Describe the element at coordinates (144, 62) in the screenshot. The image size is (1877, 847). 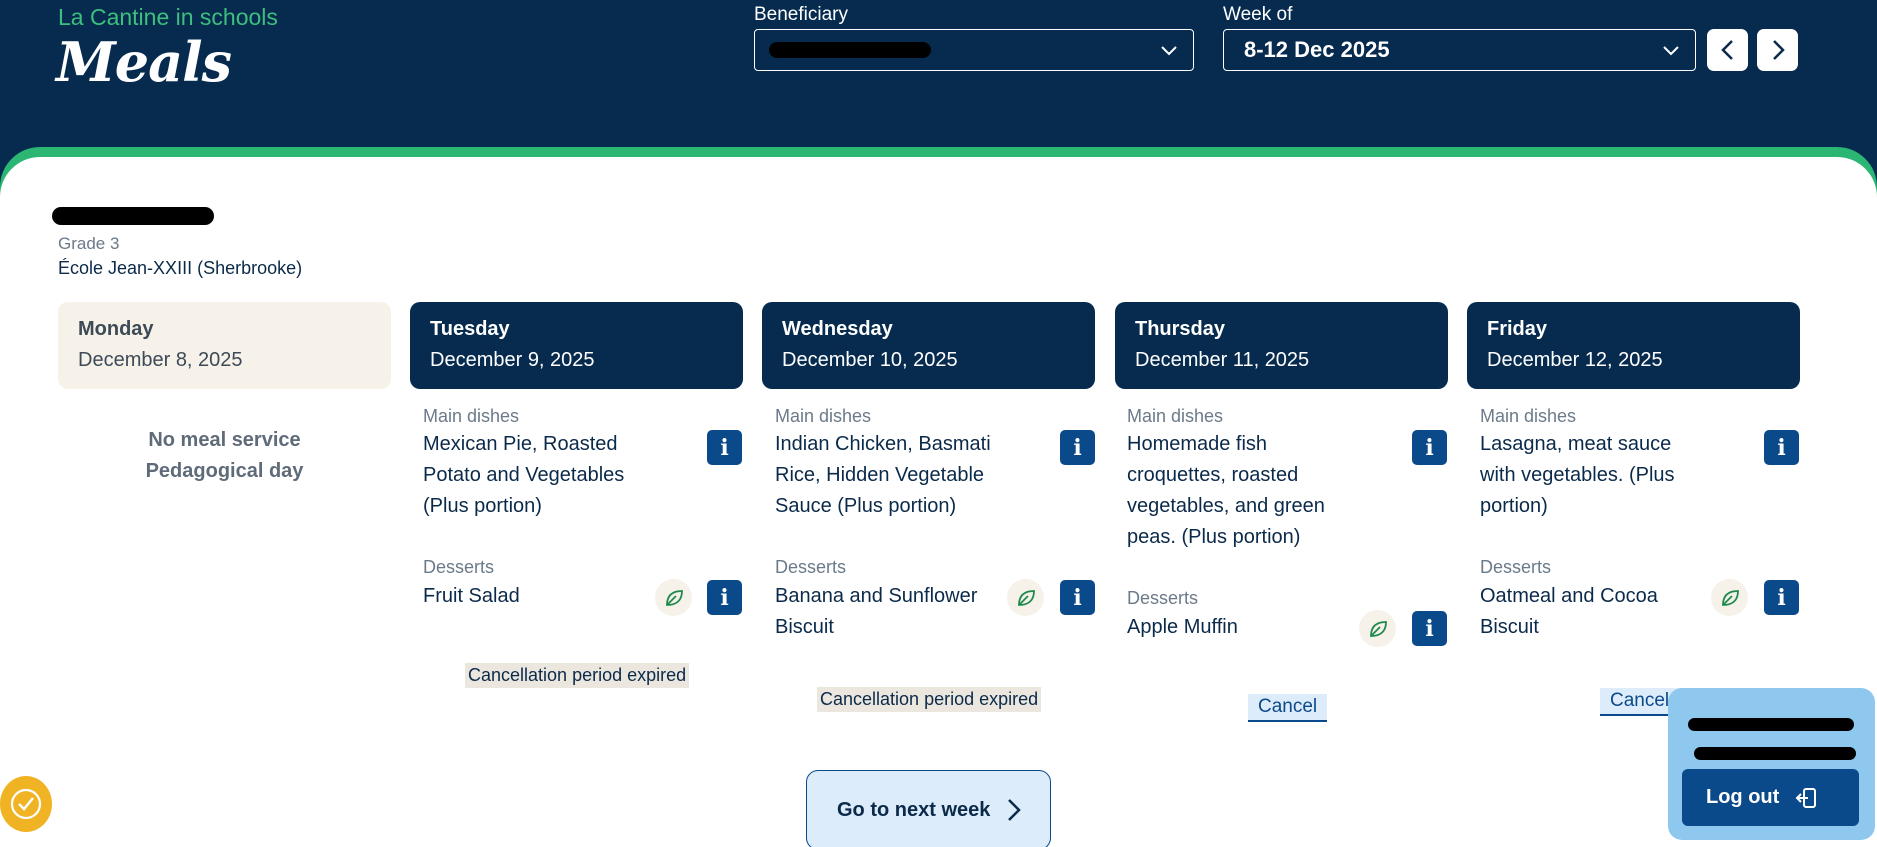
I see `page-title: Meals` at that location.